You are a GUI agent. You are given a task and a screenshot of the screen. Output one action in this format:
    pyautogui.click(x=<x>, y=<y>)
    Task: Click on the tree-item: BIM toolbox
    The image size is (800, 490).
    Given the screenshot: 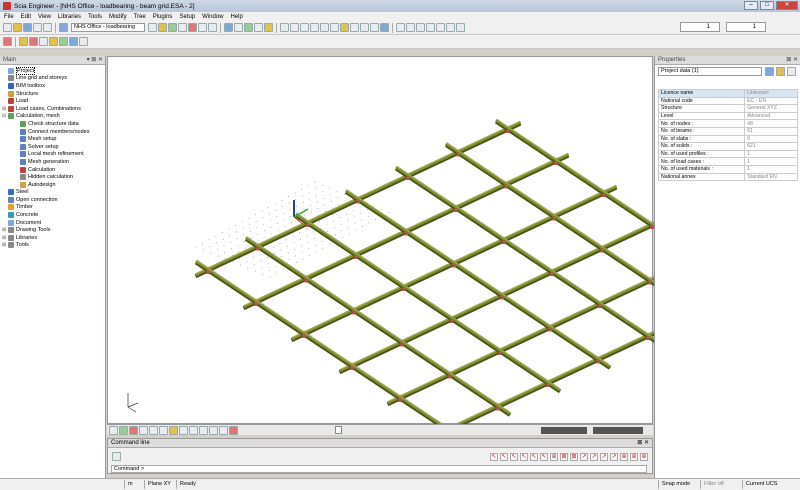 What is the action you would take?
    pyautogui.click(x=53, y=86)
    